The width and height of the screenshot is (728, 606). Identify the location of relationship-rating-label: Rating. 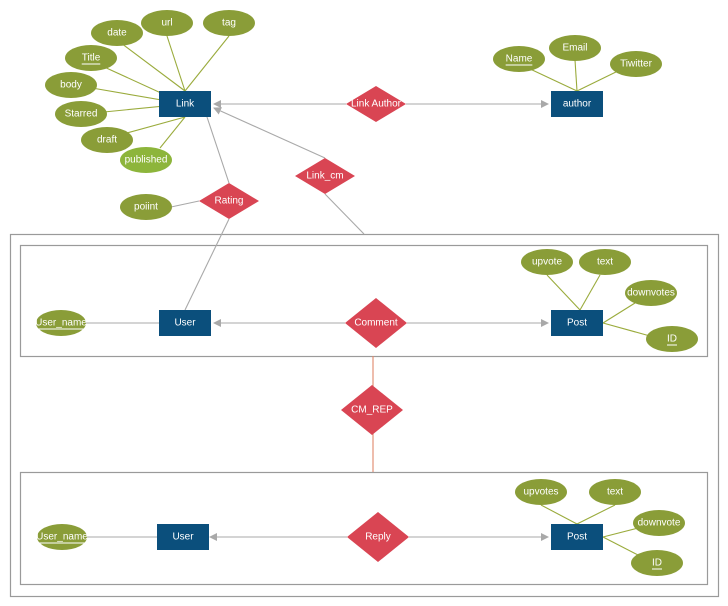
(229, 201).